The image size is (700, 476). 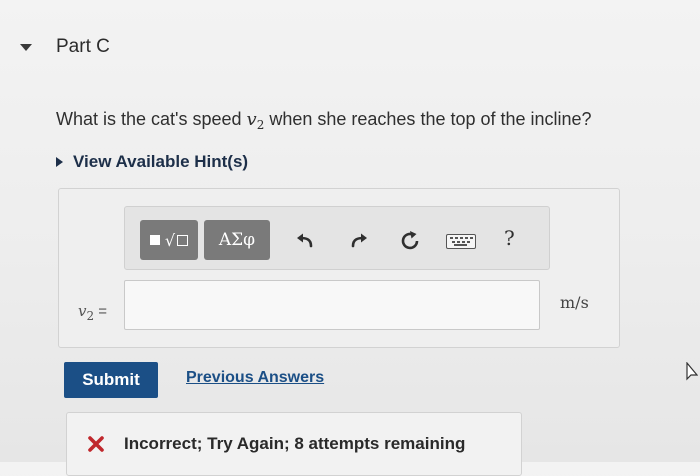 What do you see at coordinates (692, 371) in the screenshot?
I see `mouse-cursor-icon` at bounding box center [692, 371].